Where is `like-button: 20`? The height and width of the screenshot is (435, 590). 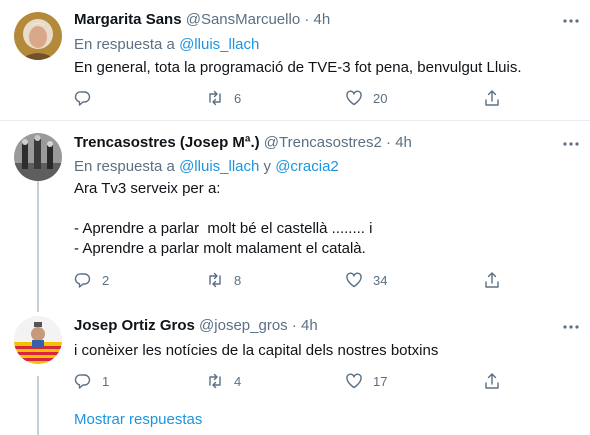 like-button: 20 is located at coordinates (366, 98).